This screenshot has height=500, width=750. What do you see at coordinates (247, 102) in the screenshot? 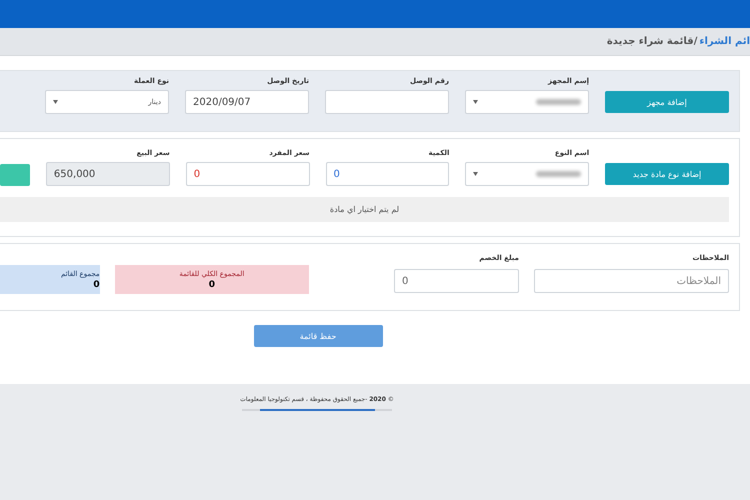
I see `input-field: 2020/09/07` at bounding box center [247, 102].